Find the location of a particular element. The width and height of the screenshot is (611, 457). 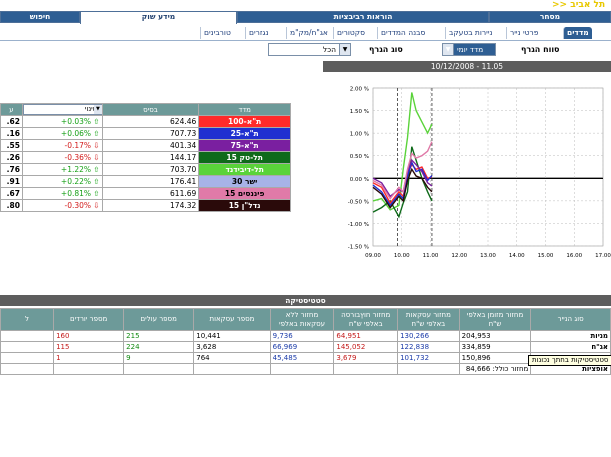

change-select: שינוי ▼ is located at coordinates (62, 109).